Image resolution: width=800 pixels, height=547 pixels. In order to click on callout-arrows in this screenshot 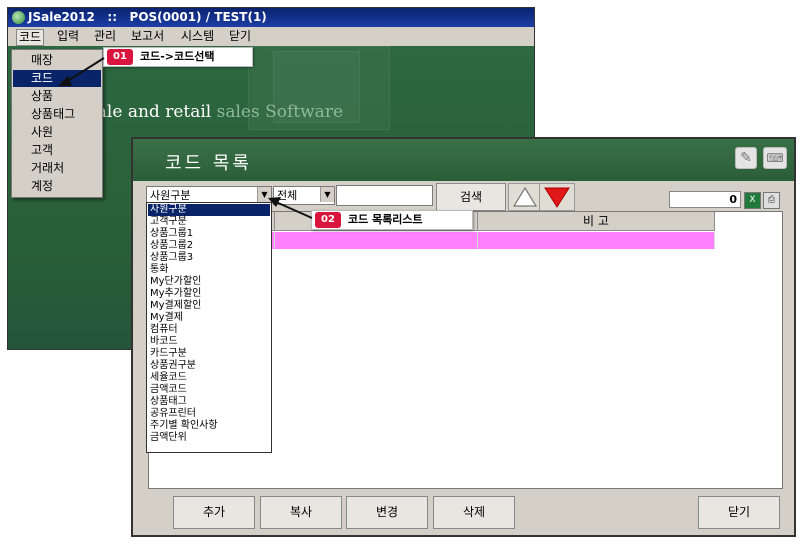, I will do `click(185, 138)`.